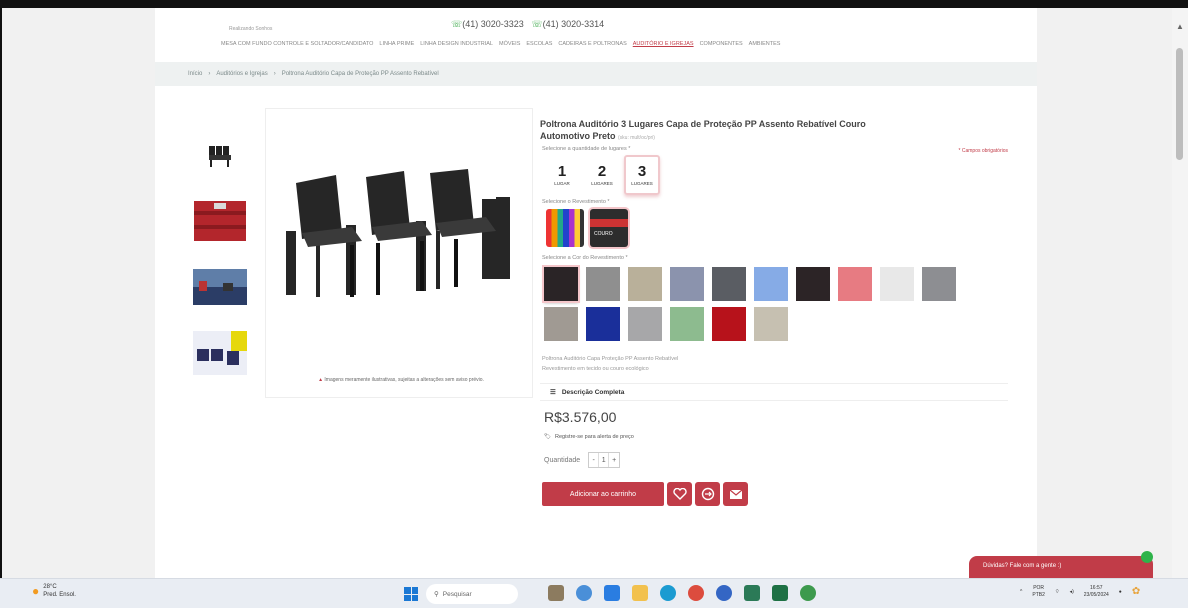  I want to click on nav-item: LINHA PRIME, so click(396, 44).